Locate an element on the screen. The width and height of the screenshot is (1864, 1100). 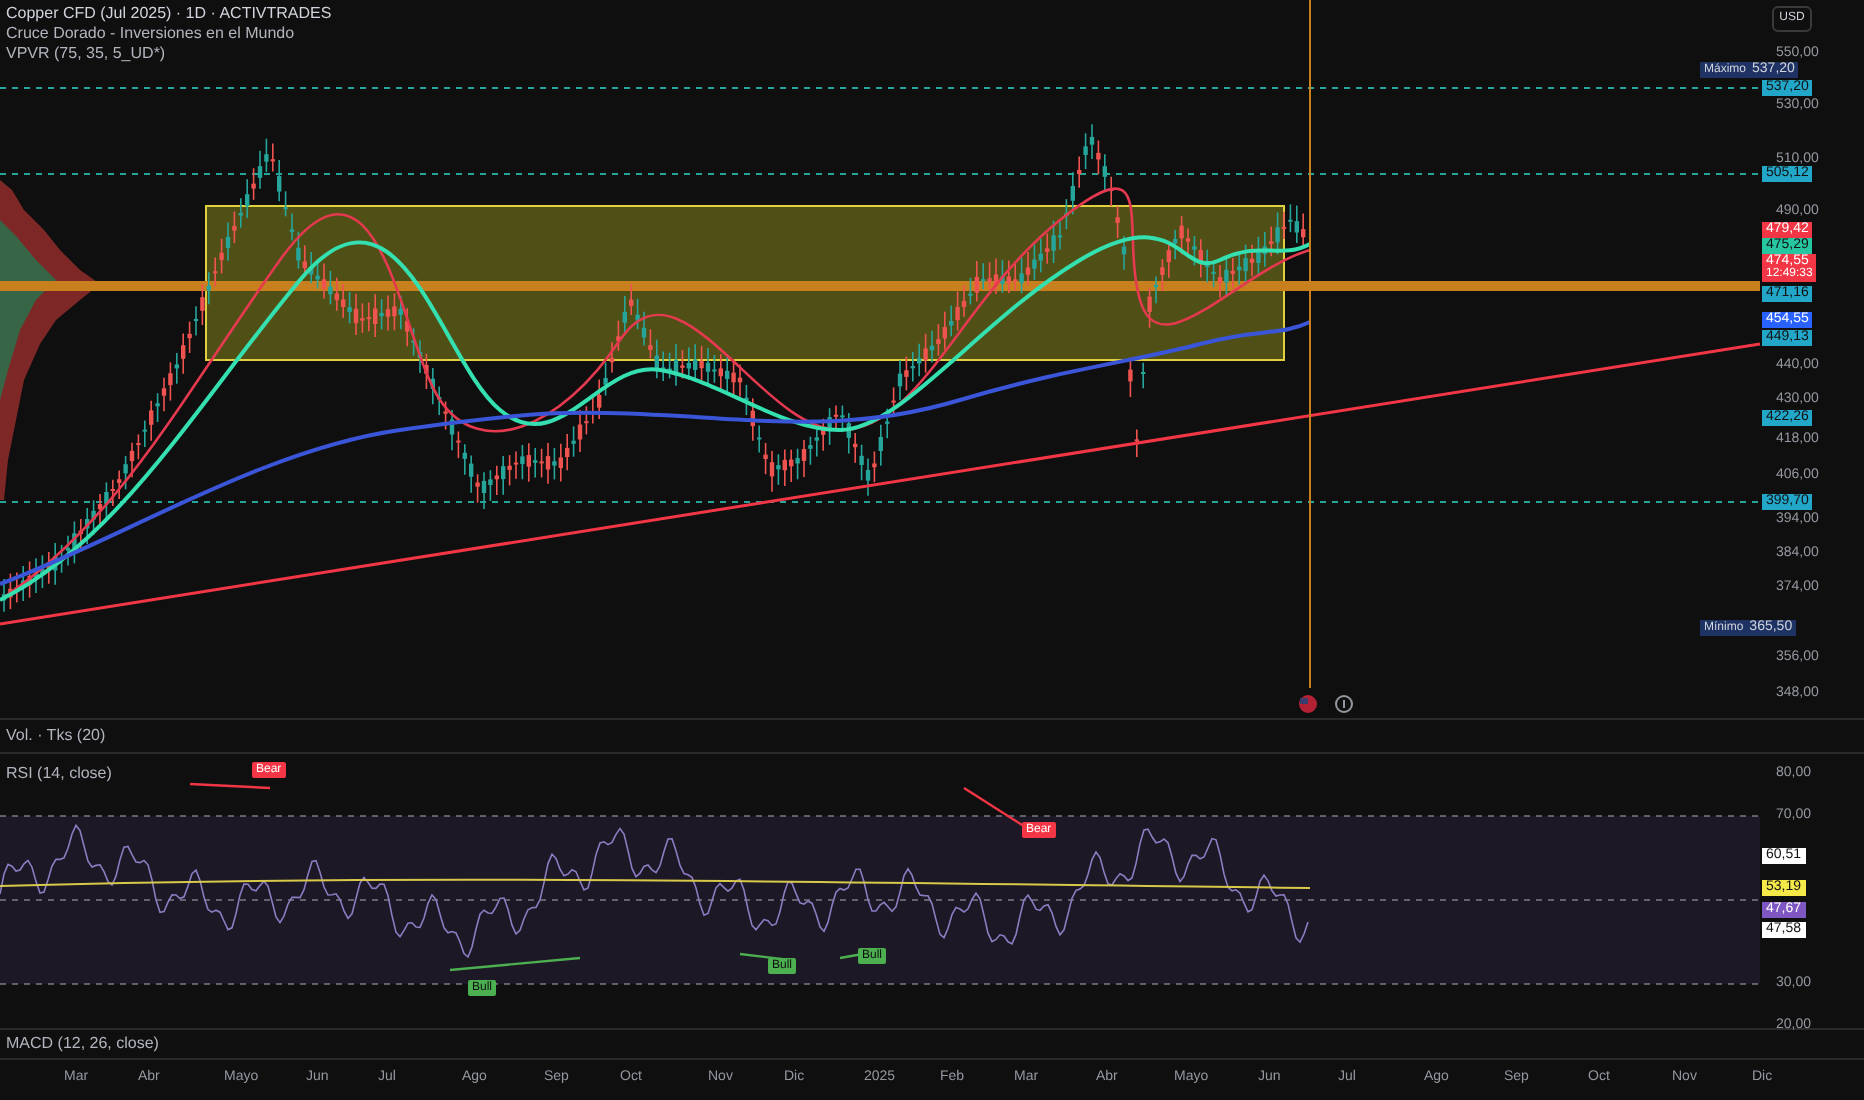
legend-text: VPVR (75, 35, 5_UD*) is located at coordinates (87, 54).